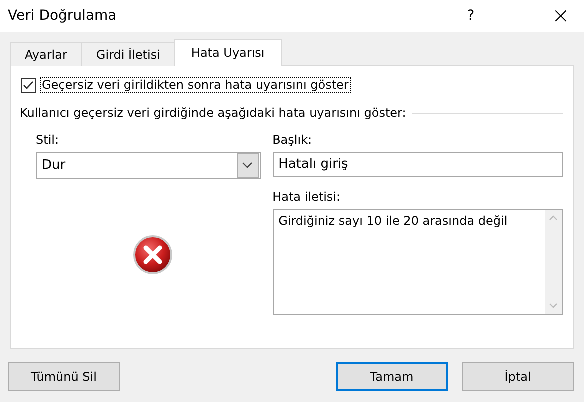 Image resolution: width=584 pixels, height=402 pixels. Describe the element at coordinates (392, 376) in the screenshot. I see `dialog-button: Tamam` at that location.